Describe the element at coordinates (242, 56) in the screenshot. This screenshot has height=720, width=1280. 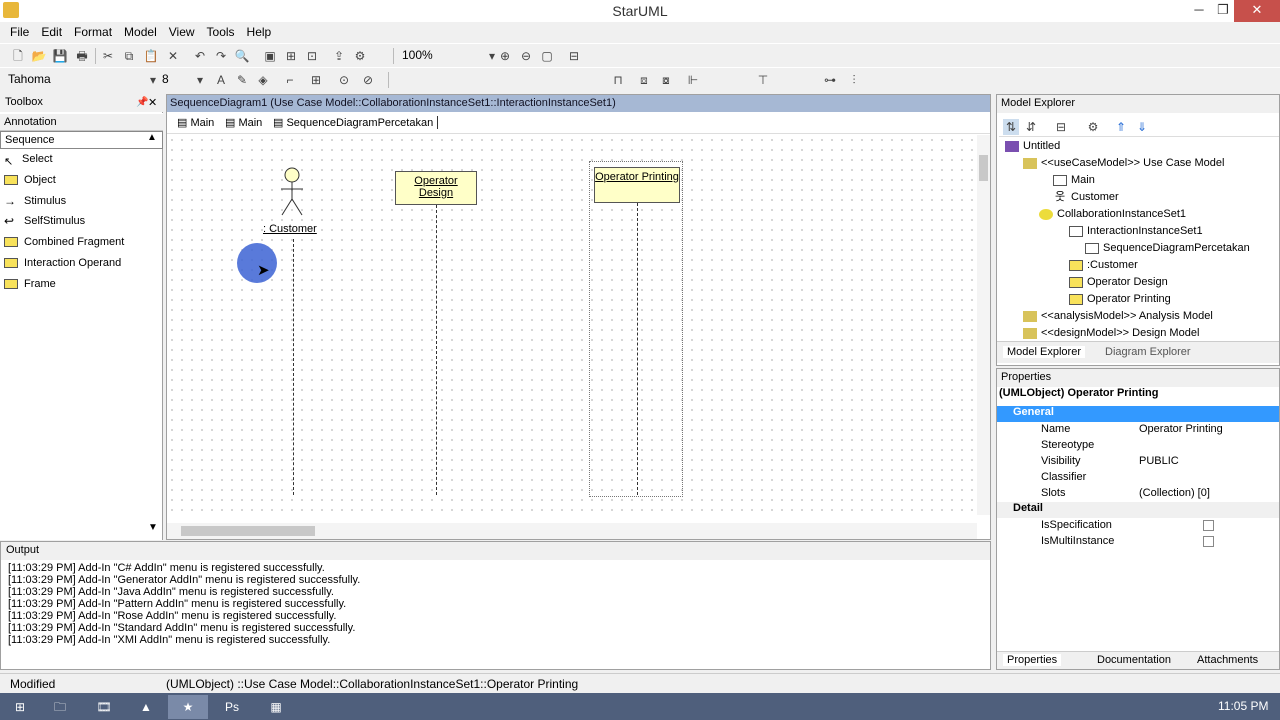
I see `find-icon: 🔍` at that location.